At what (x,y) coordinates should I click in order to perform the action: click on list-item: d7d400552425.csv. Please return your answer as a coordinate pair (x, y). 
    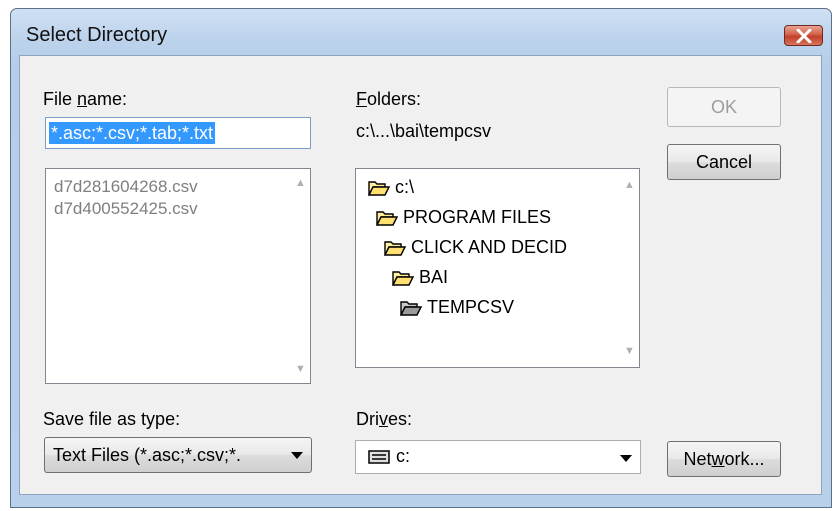
    Looking at the image, I should click on (126, 209).